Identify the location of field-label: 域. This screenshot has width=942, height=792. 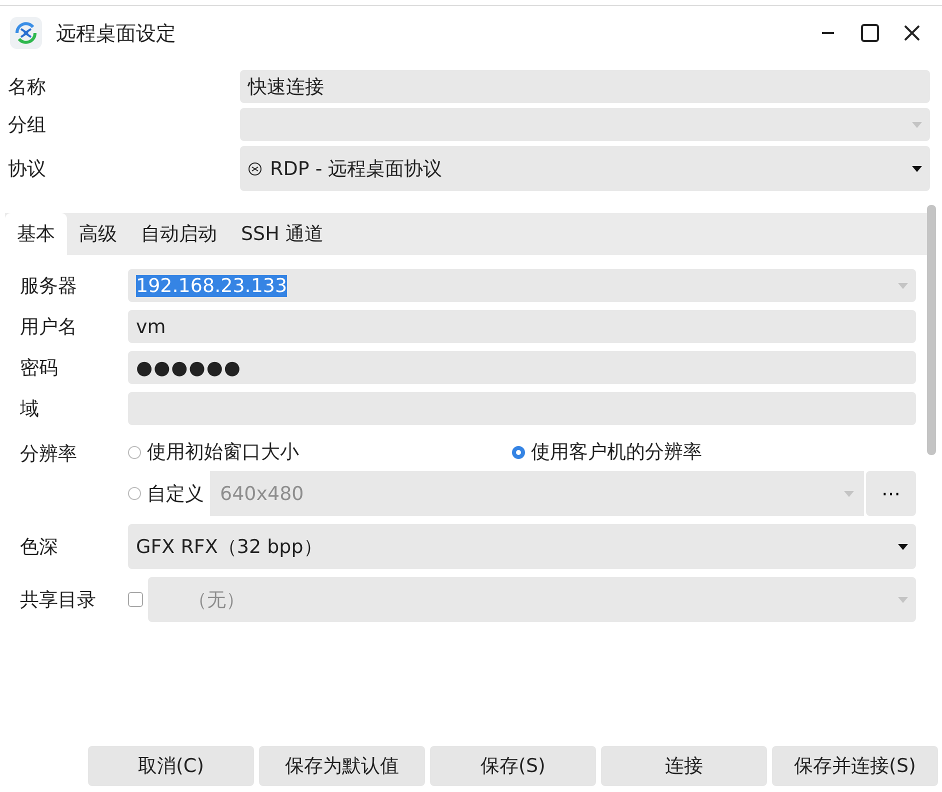
(30, 409).